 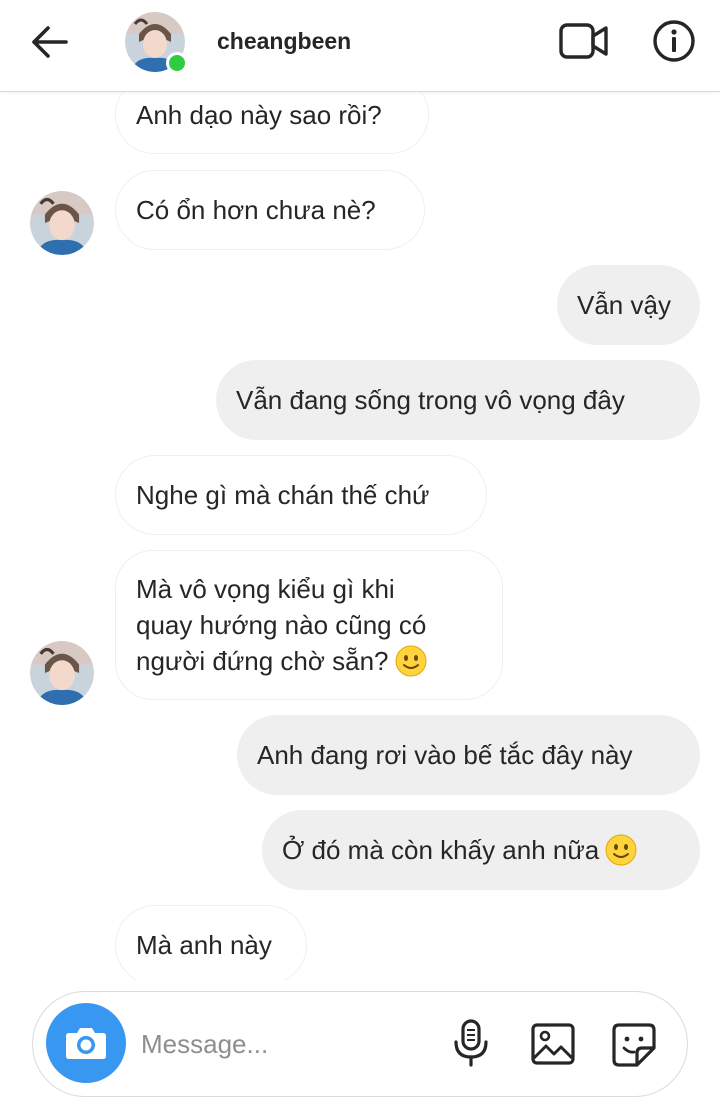 I want to click on camera-icon, so click(x=86, y=1043).